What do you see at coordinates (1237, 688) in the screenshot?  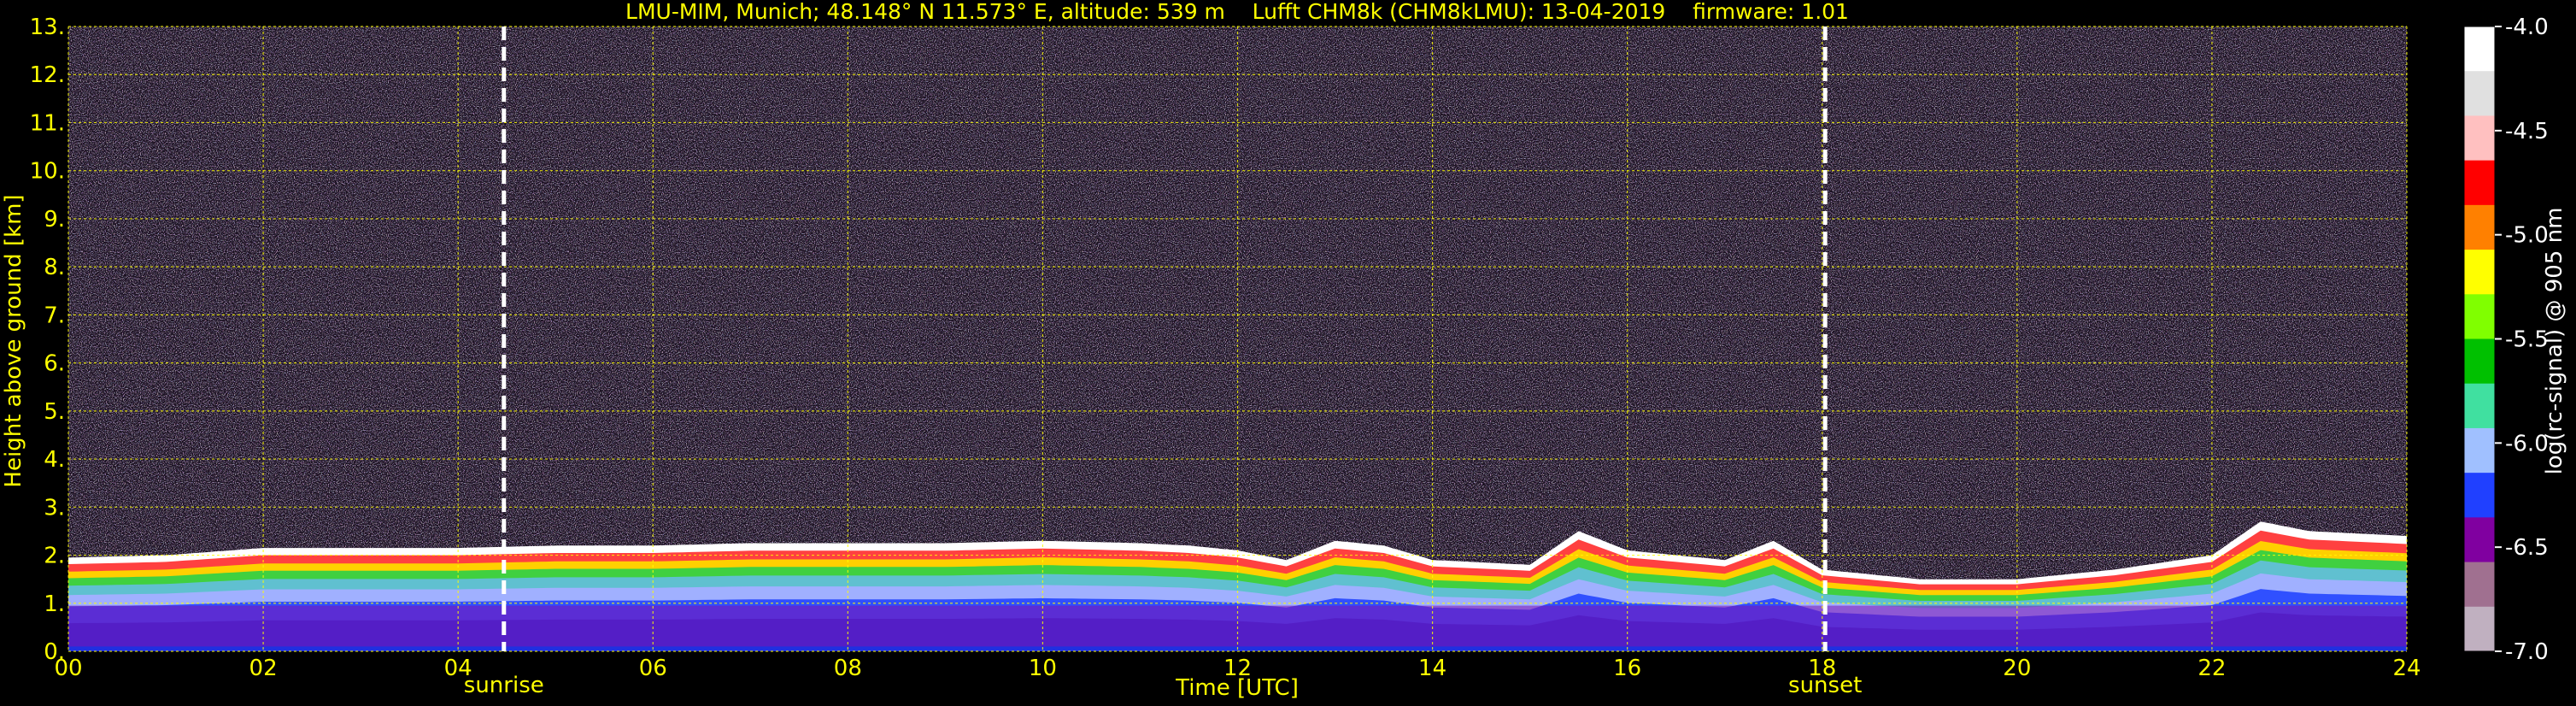 I see `x-axis-label: Time [UTC]` at bounding box center [1237, 688].